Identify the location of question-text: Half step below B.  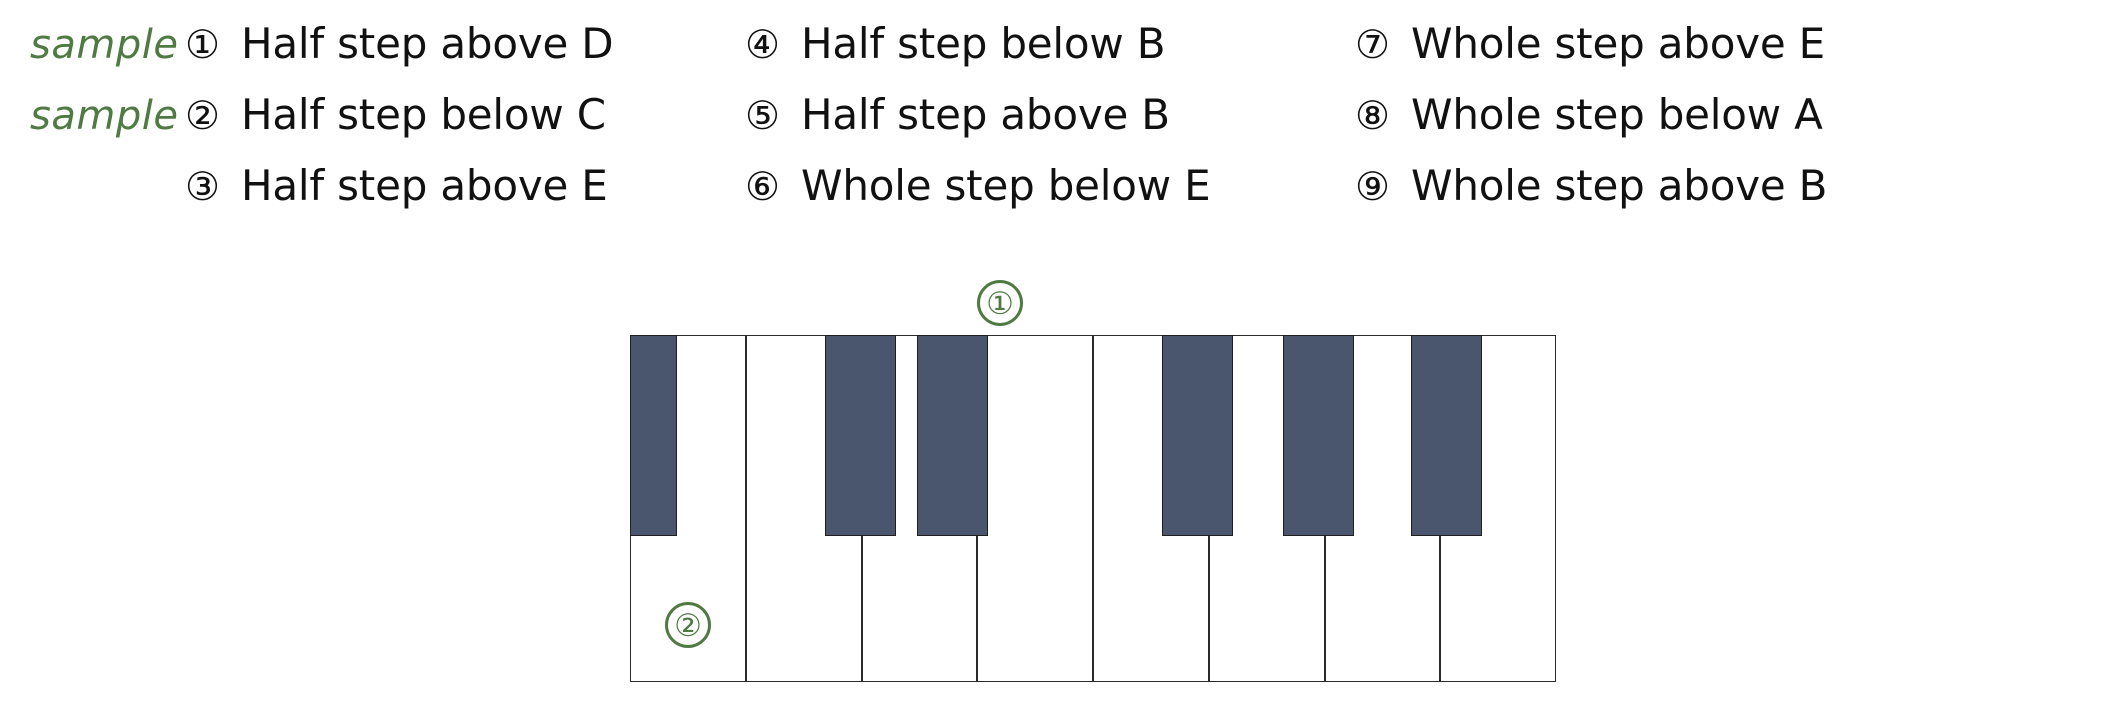
(983, 43).